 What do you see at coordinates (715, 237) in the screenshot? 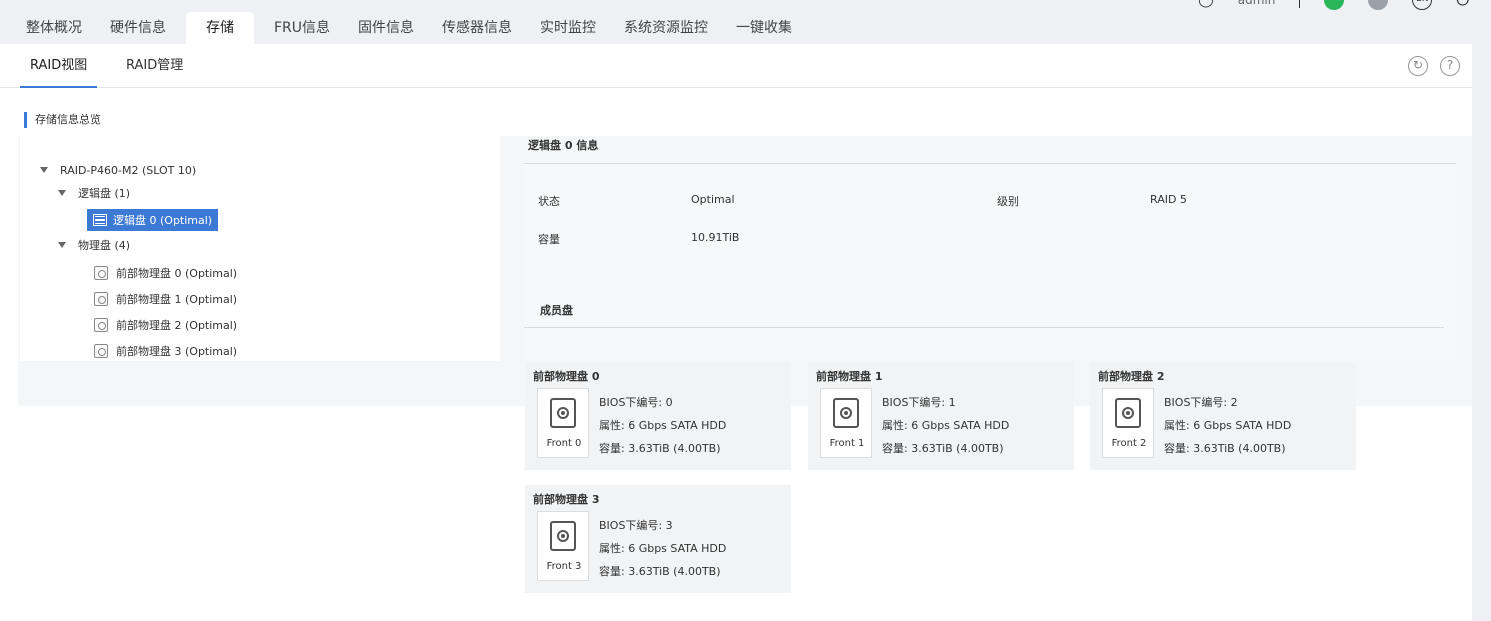
I see `capacity-value: 10.91TiB` at bounding box center [715, 237].